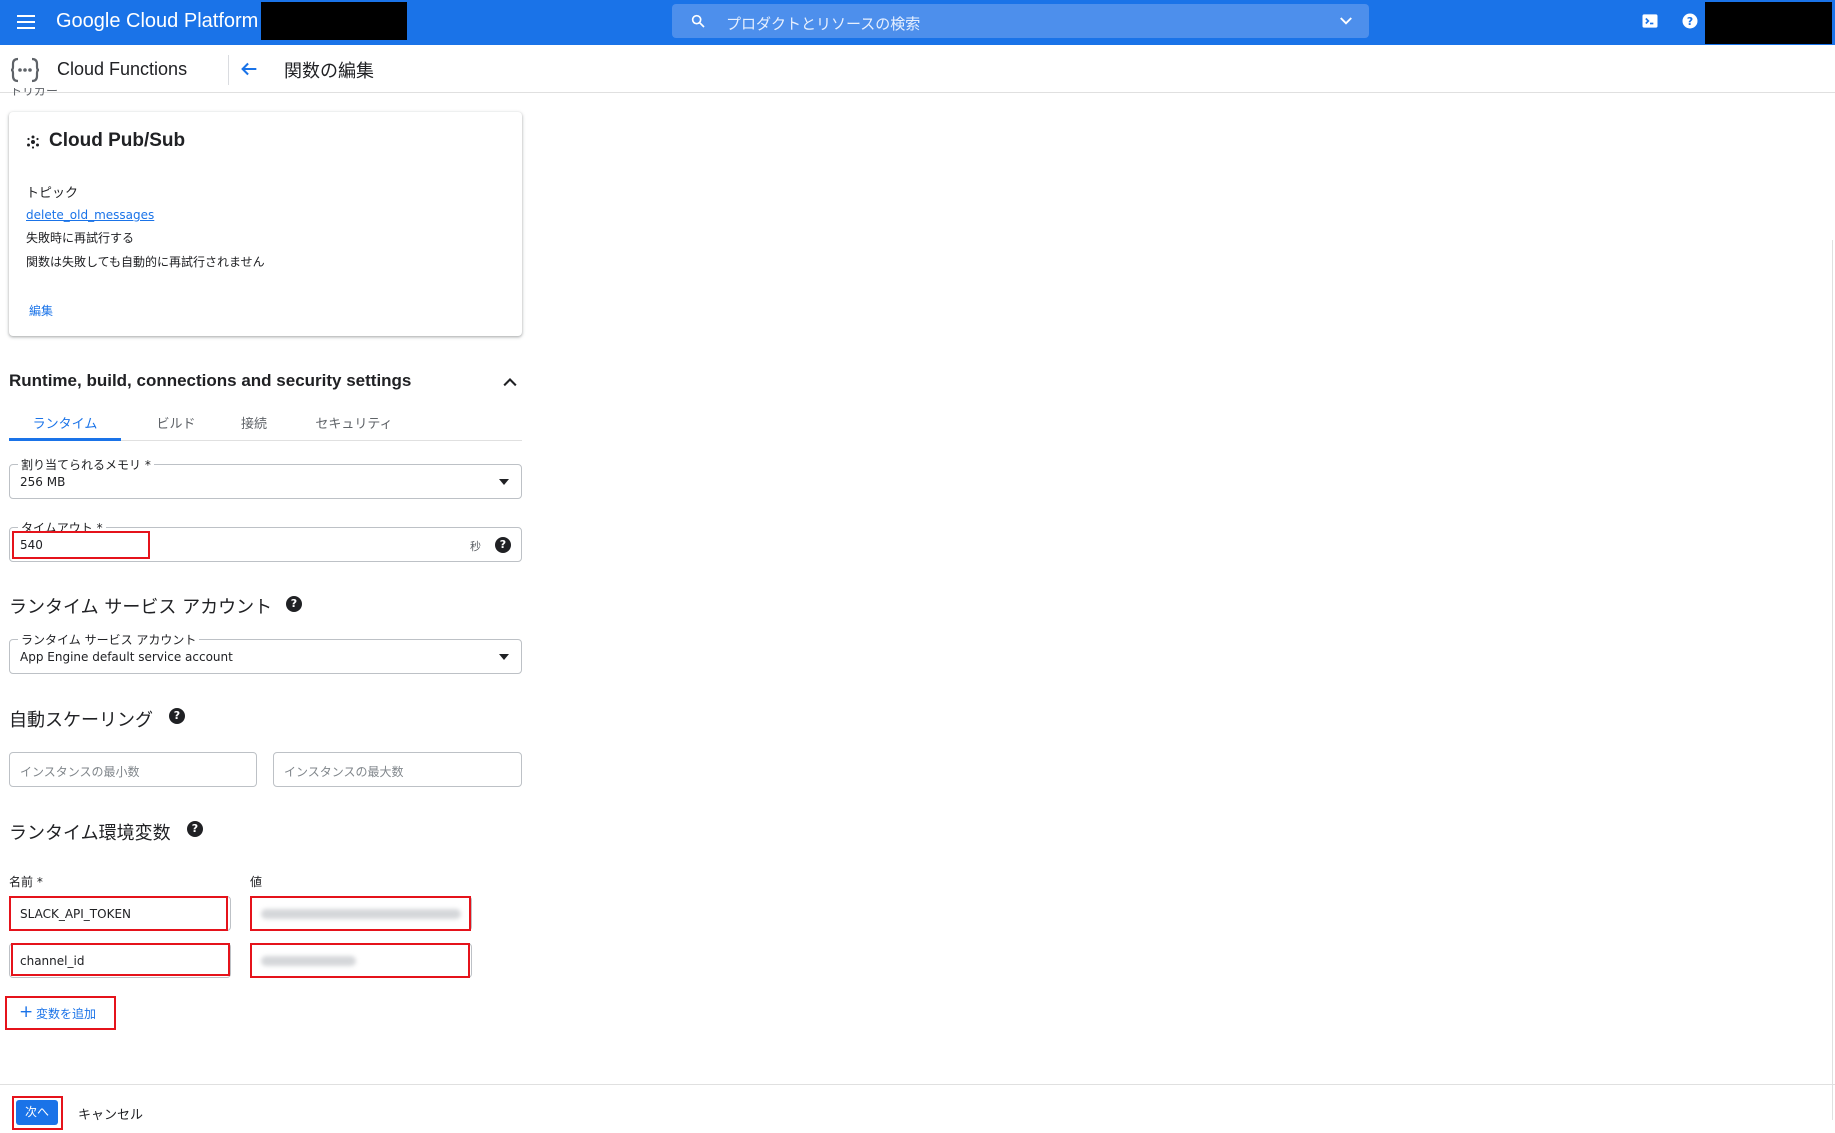 The image size is (1835, 1133). I want to click on cloud-functions-logo-icon, so click(25, 70).